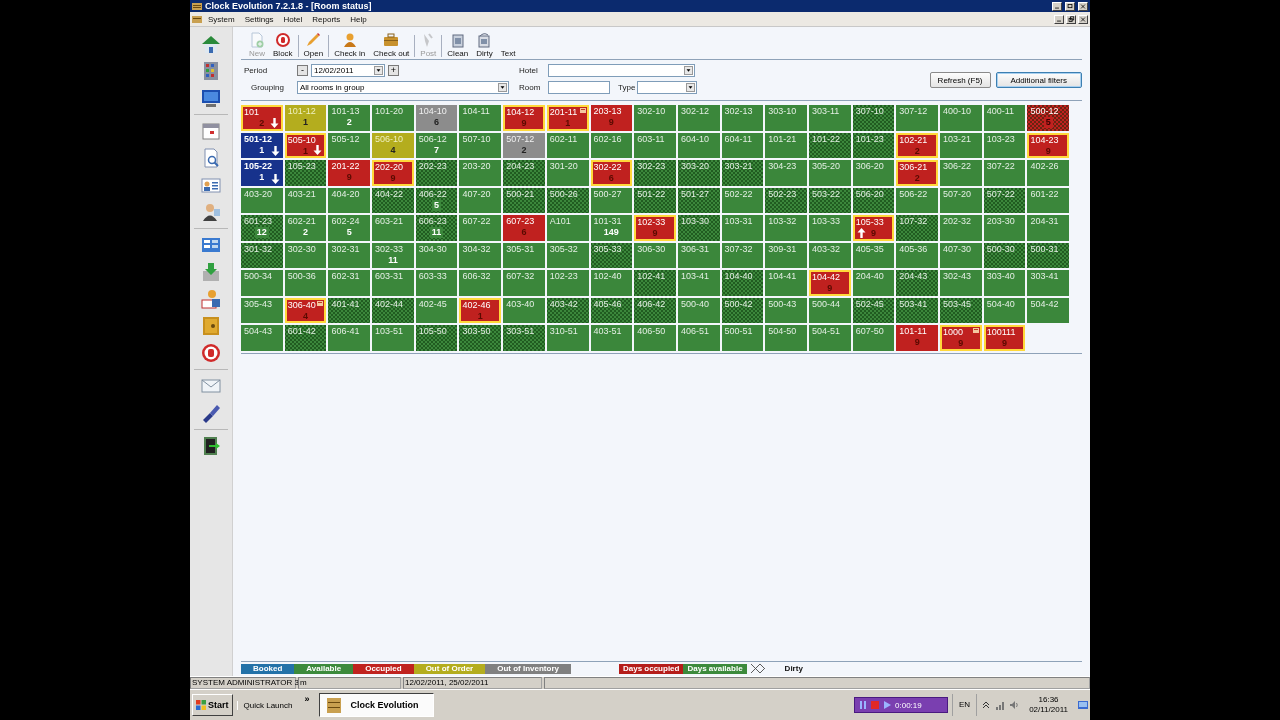 The height and width of the screenshot is (720, 1280). I want to click on room-tile: 607-50, so click(873, 338).